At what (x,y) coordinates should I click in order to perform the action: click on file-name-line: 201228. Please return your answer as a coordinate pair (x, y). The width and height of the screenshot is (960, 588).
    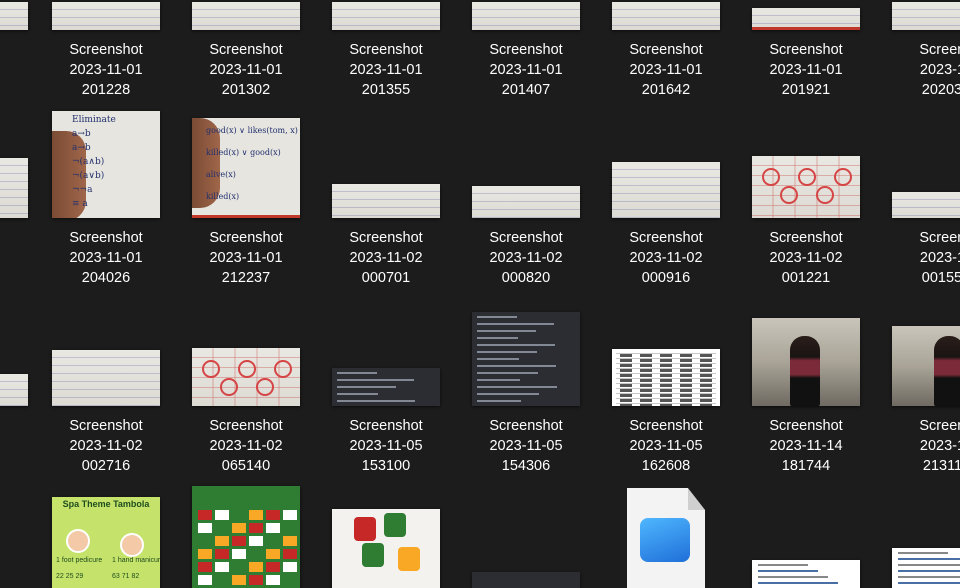
    Looking at the image, I should click on (106, 90).